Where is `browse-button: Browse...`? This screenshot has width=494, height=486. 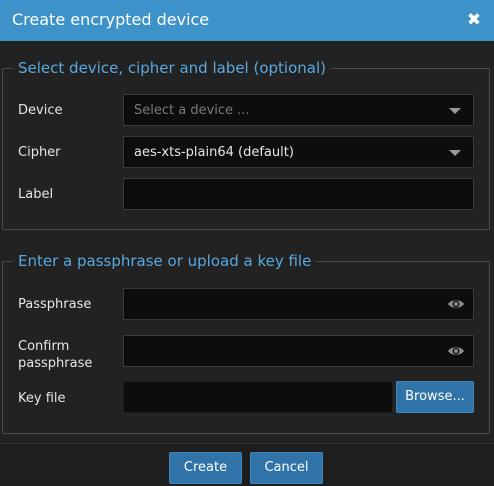
browse-button: Browse... is located at coordinates (435, 397).